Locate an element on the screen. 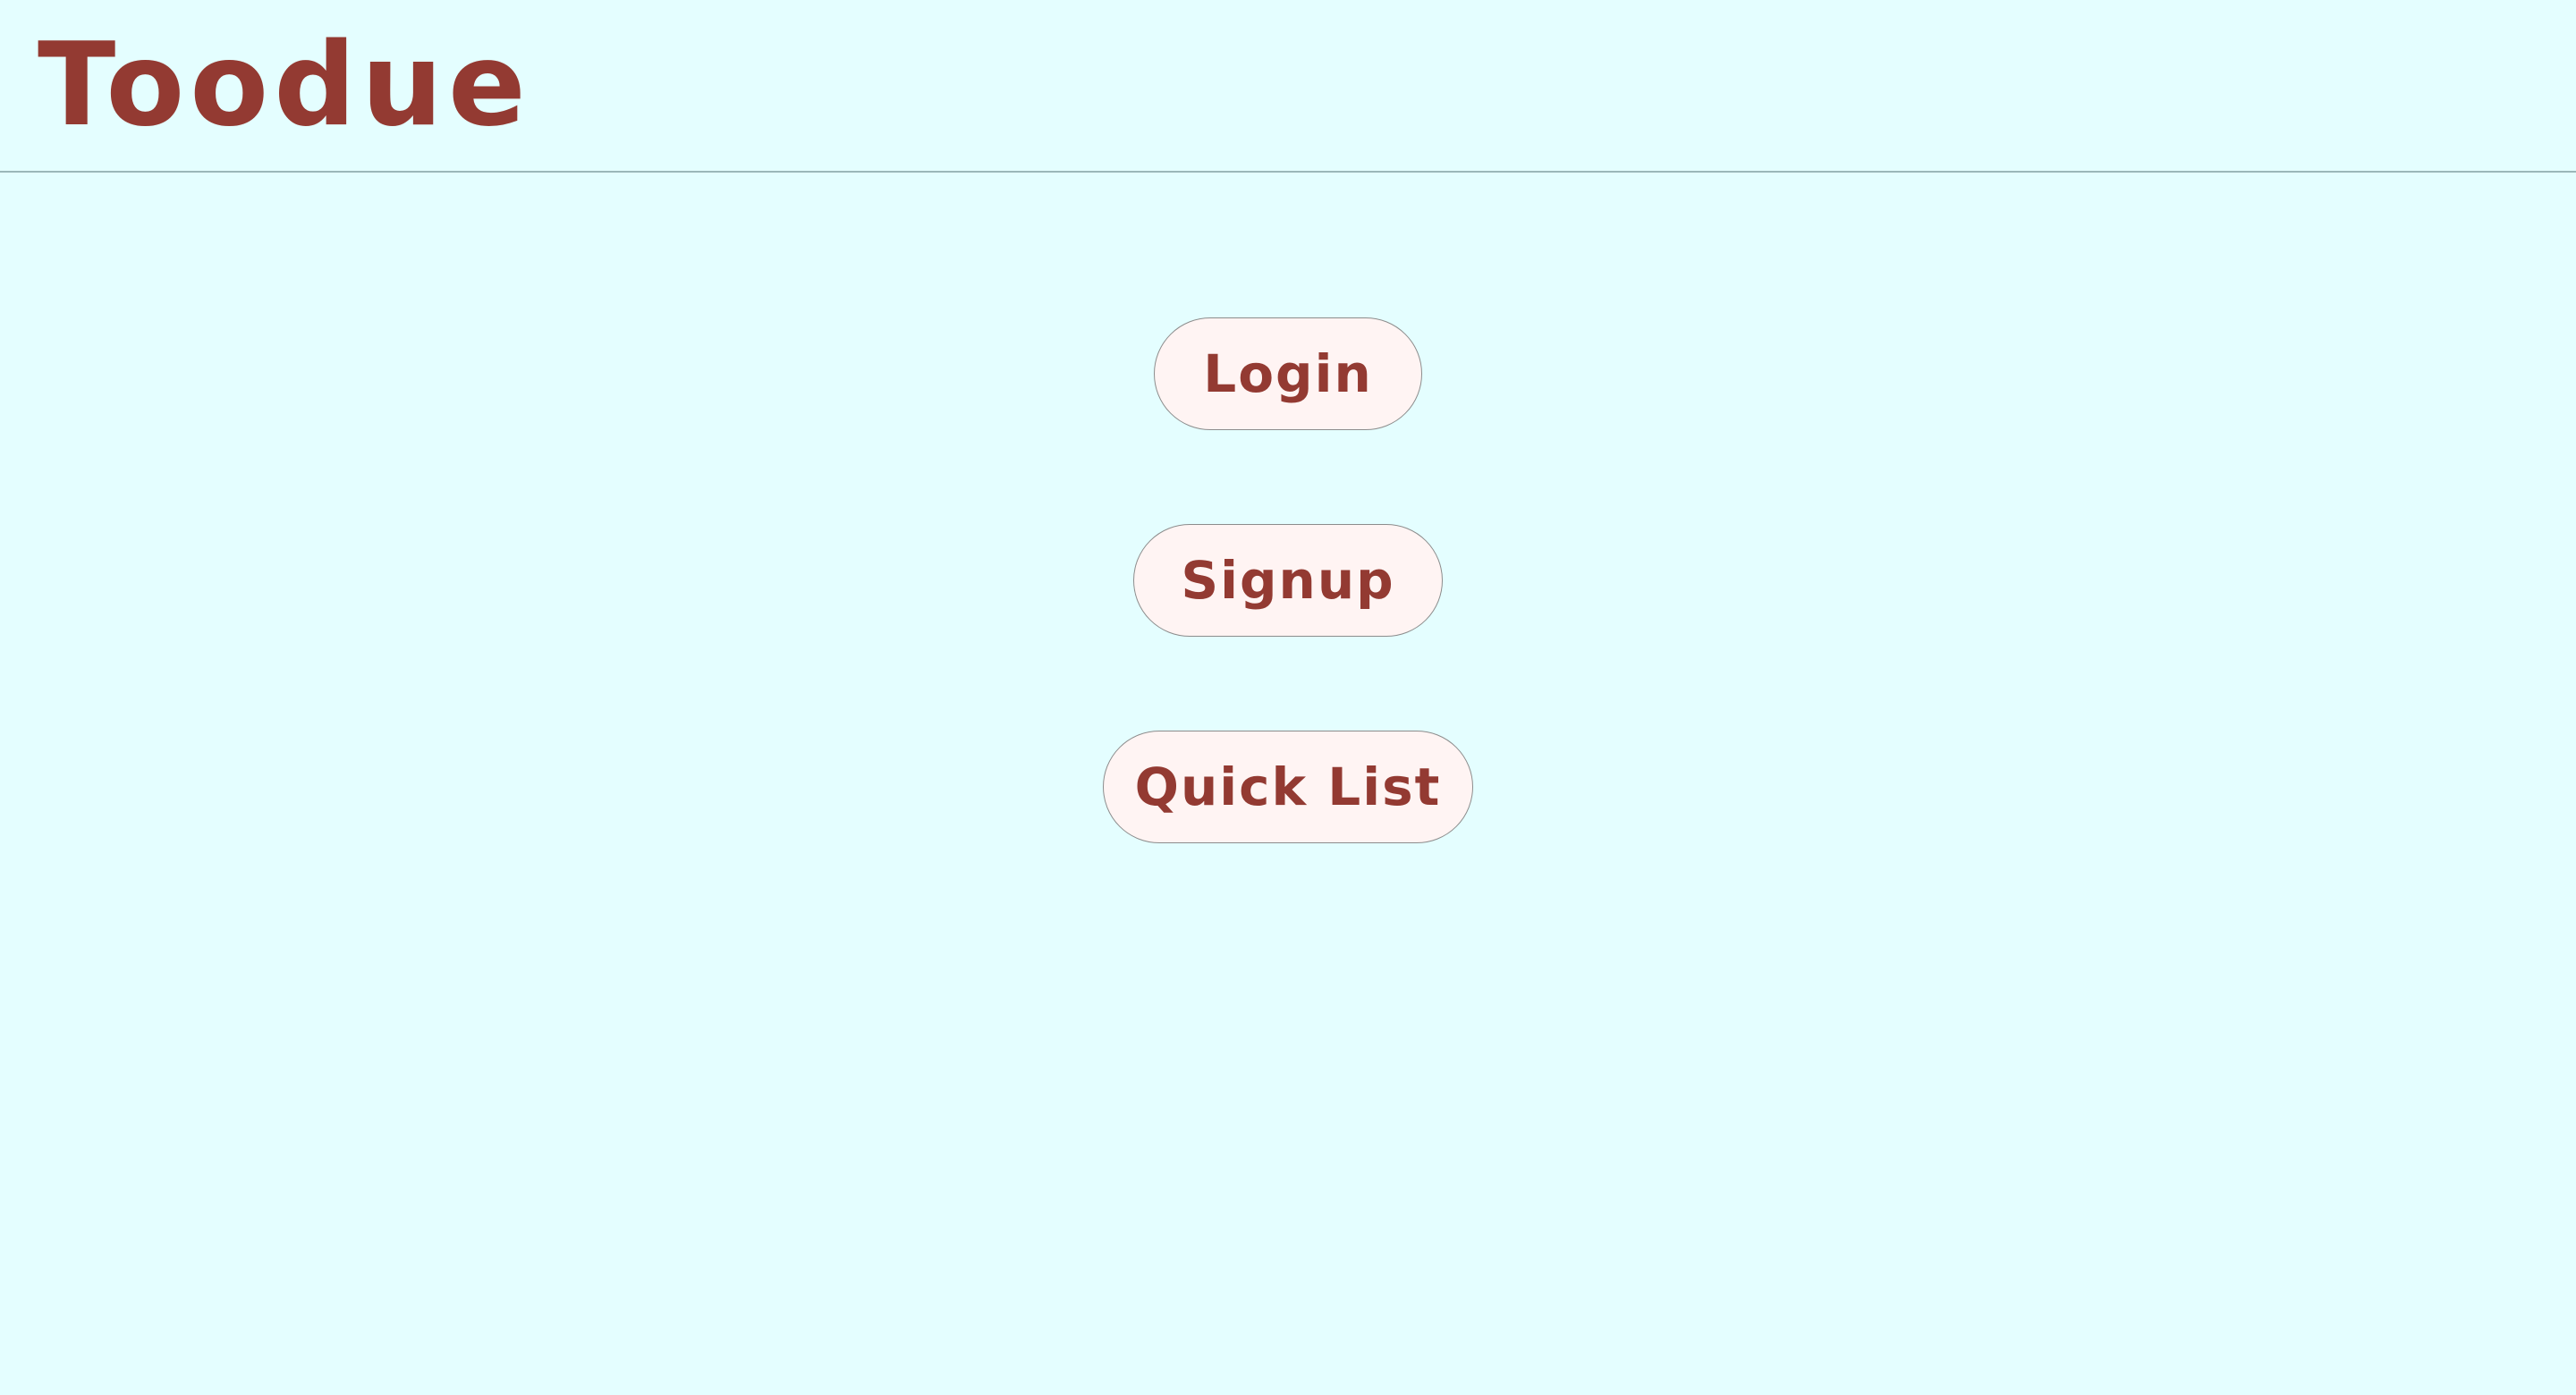  app-header: Toodue is located at coordinates (1288, 86).